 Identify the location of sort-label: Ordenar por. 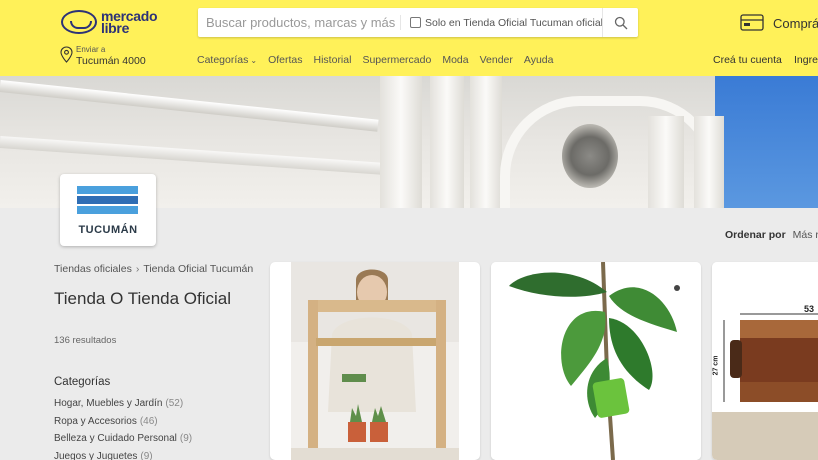
(755, 235).